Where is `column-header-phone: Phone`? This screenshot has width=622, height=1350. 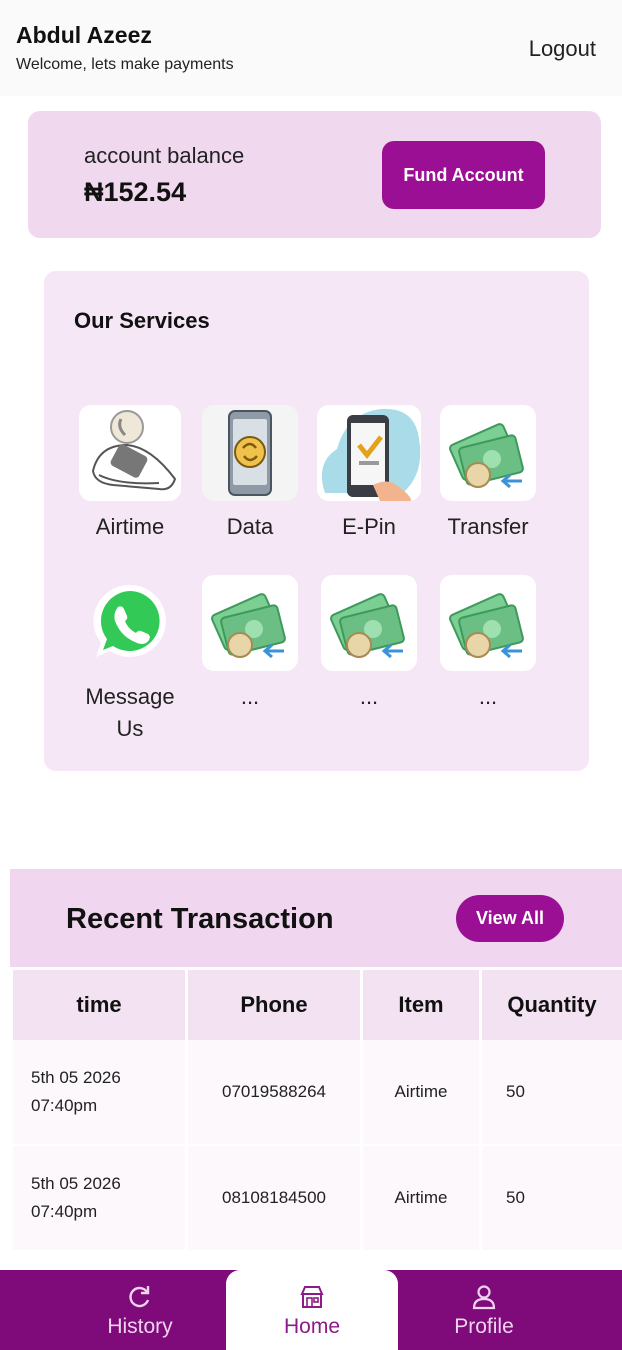 column-header-phone: Phone is located at coordinates (274, 1005).